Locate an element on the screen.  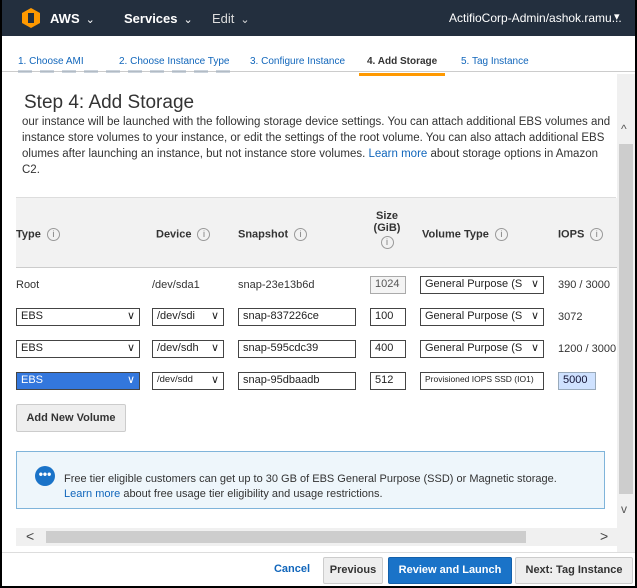
vertical-scrollbar: ^ v is located at coordinates (626, 313).